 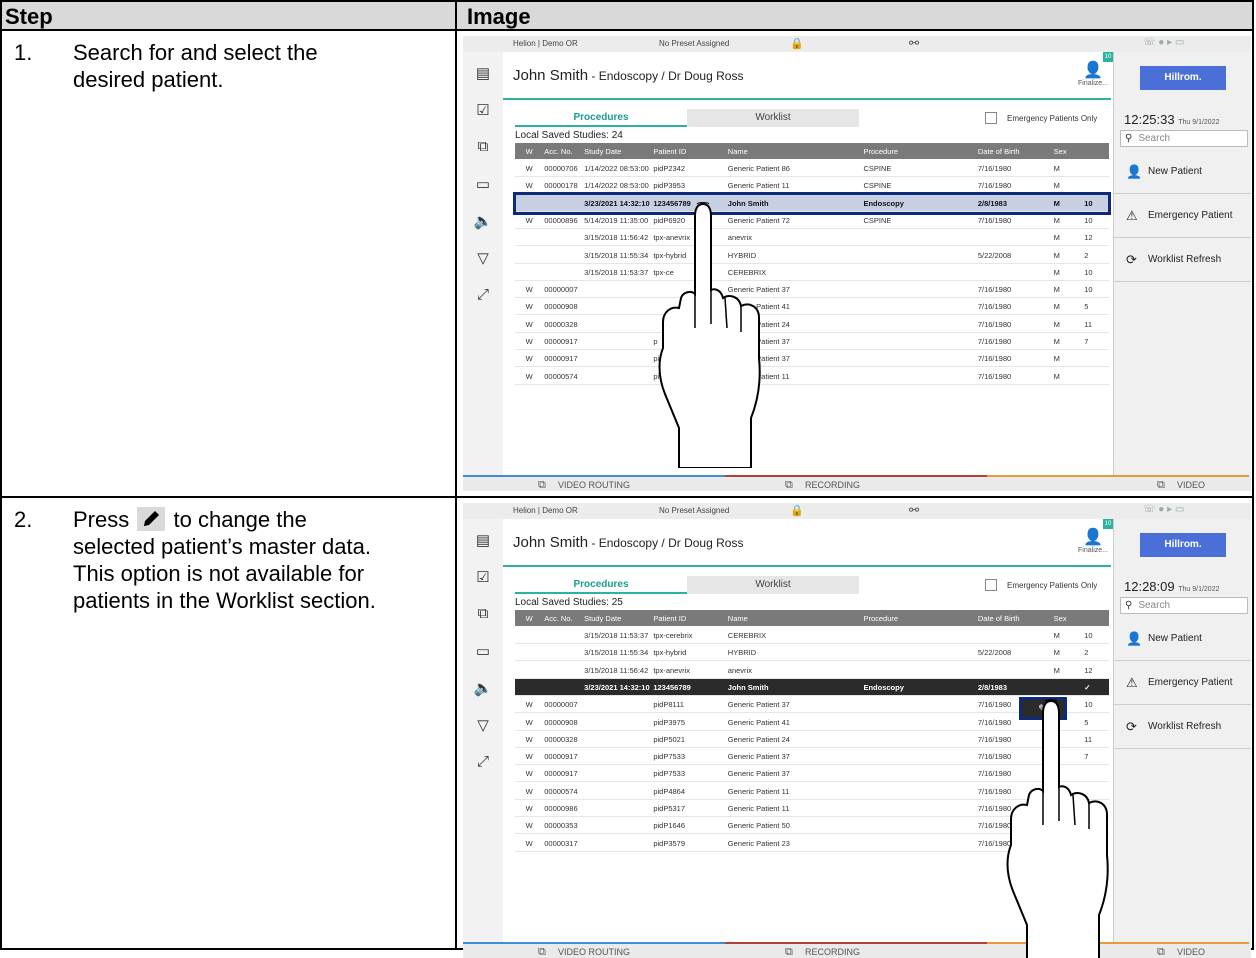 I want to click on header-underline, so click(x=807, y=99).